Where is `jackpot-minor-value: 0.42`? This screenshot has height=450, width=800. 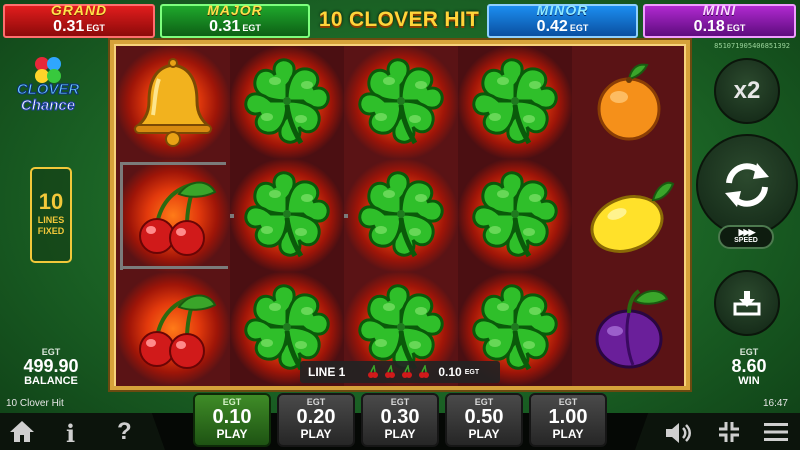 jackpot-minor-value: 0.42 is located at coordinates (552, 26).